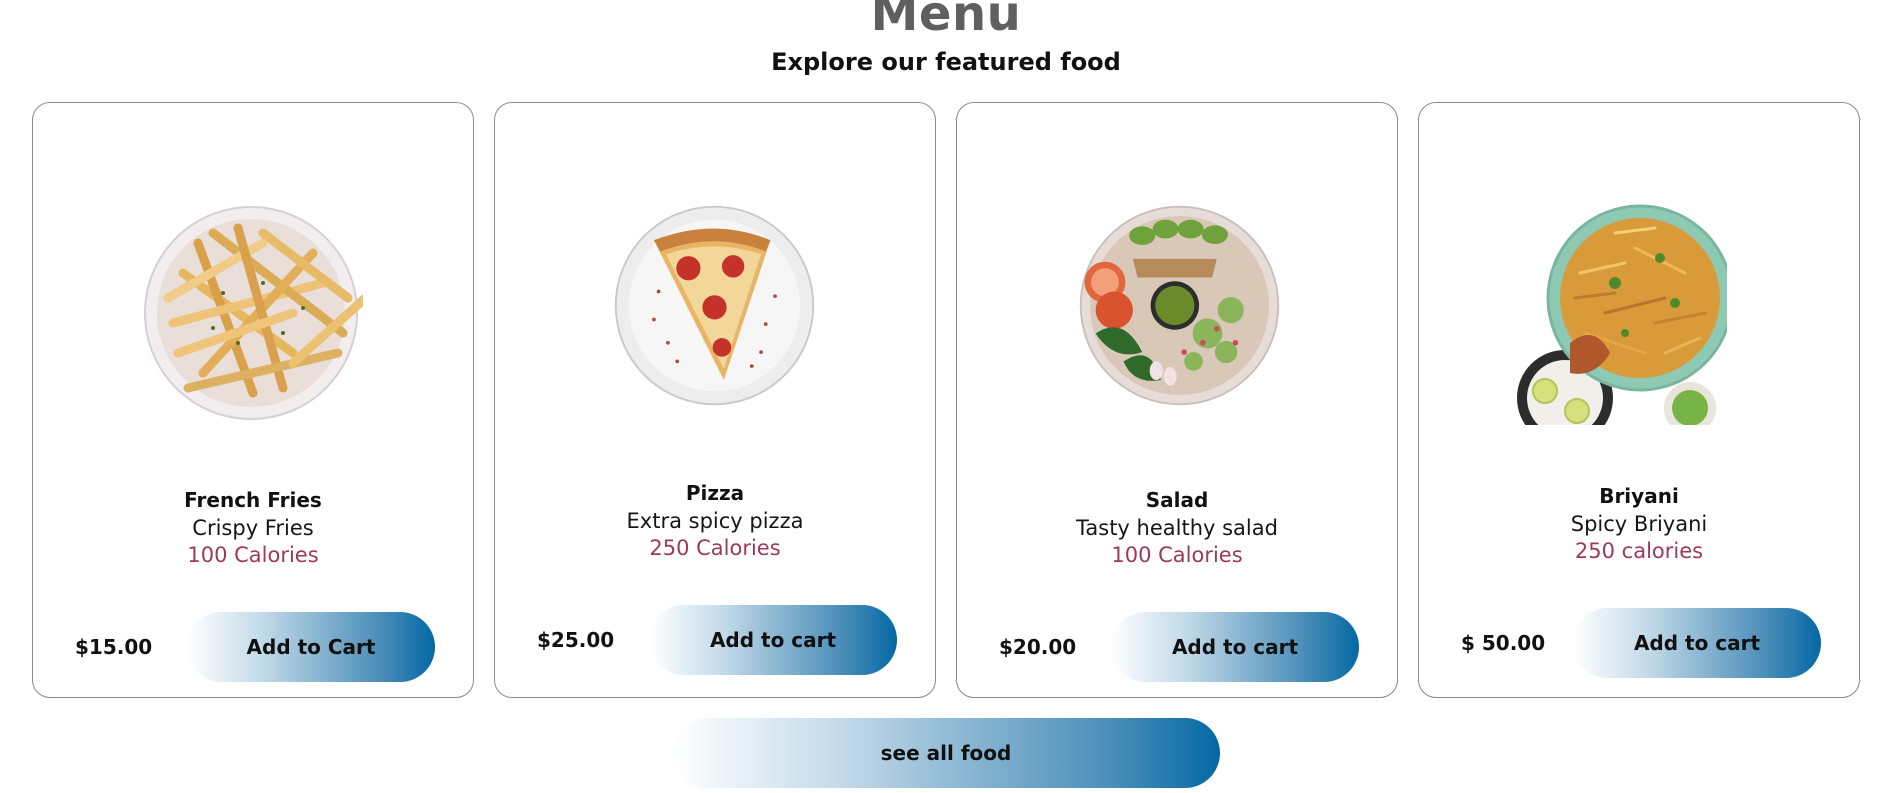 The width and height of the screenshot is (1892, 793). Describe the element at coordinates (1503, 643) in the screenshot. I see `food-price: $ 50.00` at that location.